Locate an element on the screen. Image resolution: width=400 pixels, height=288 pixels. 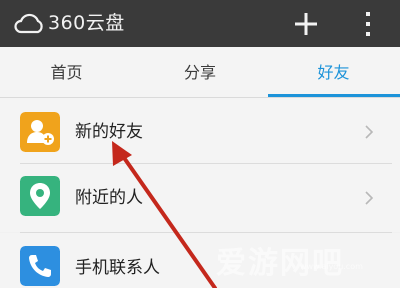
tab-friends: 好友 is located at coordinates (333, 72).